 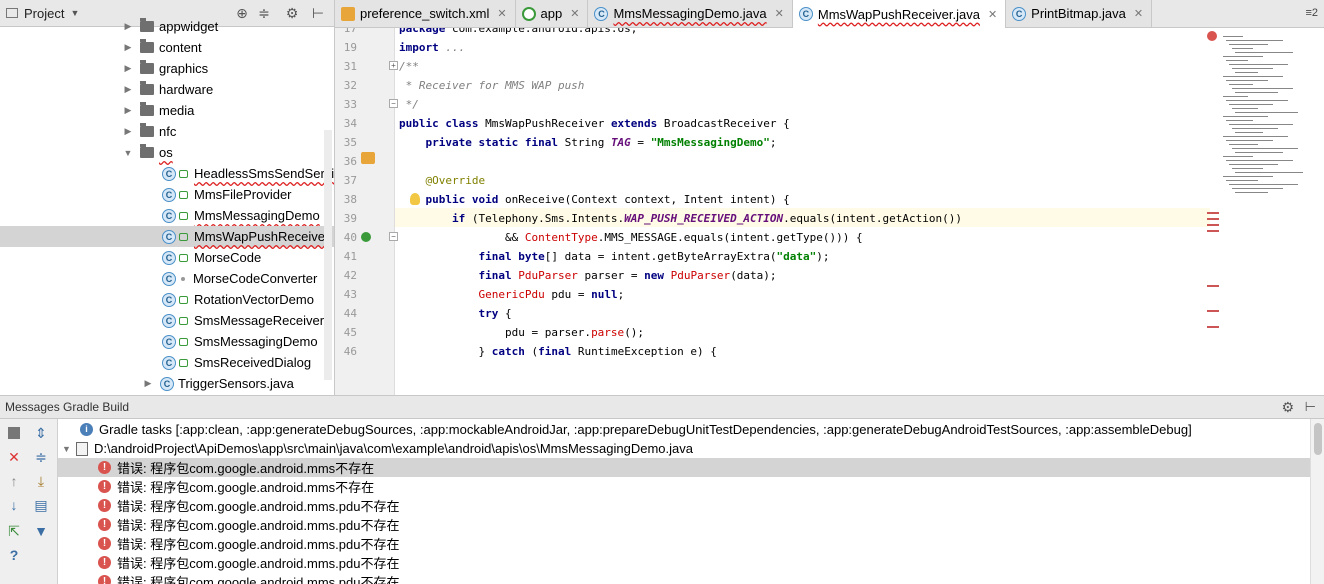 What do you see at coordinates (167, 26) in the screenshot?
I see `tree-item: ▶ appwidget` at bounding box center [167, 26].